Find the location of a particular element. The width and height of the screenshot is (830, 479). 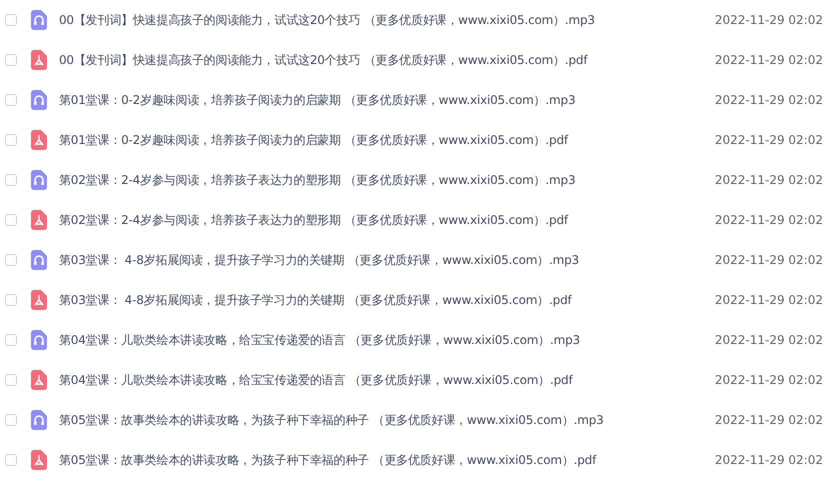

file-name: 第05堂课：故事类绘本的讲读攻略，为孩子种下幸福的种子 （更多优质好课，www.xixi05.com）.mp3 is located at coordinates (383, 420).